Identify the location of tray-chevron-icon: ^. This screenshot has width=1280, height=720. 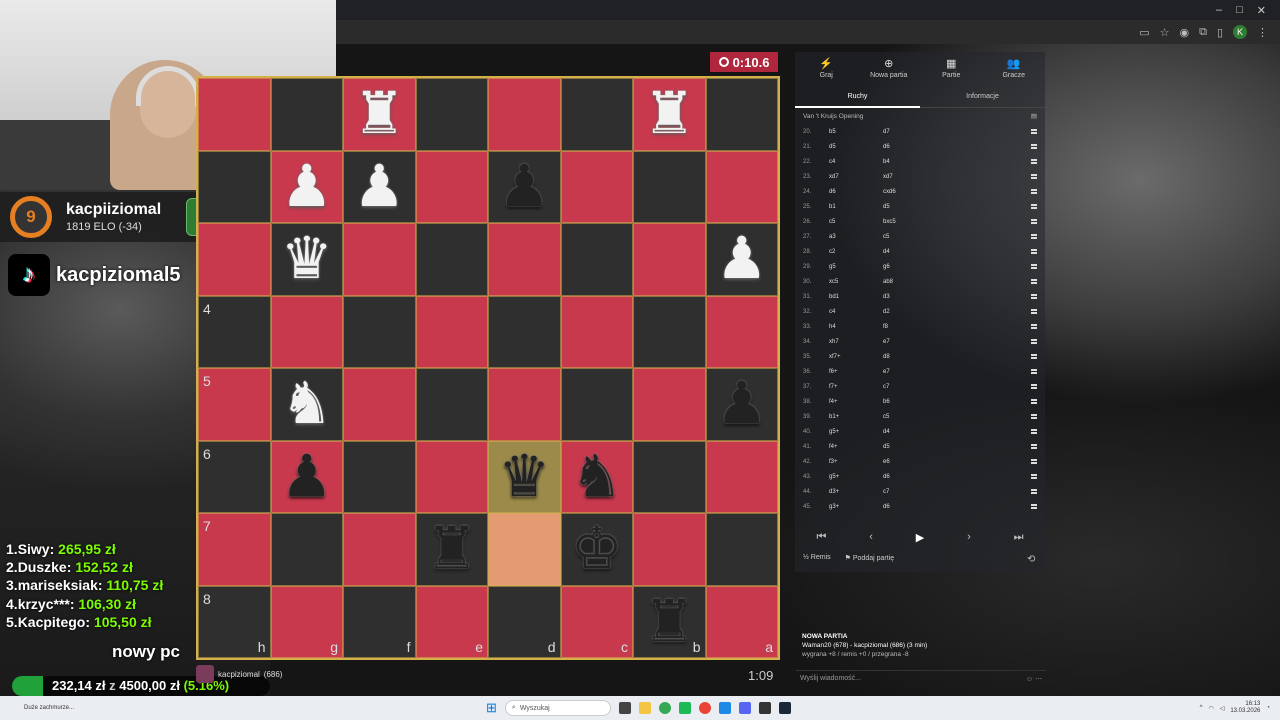
(1201, 708).